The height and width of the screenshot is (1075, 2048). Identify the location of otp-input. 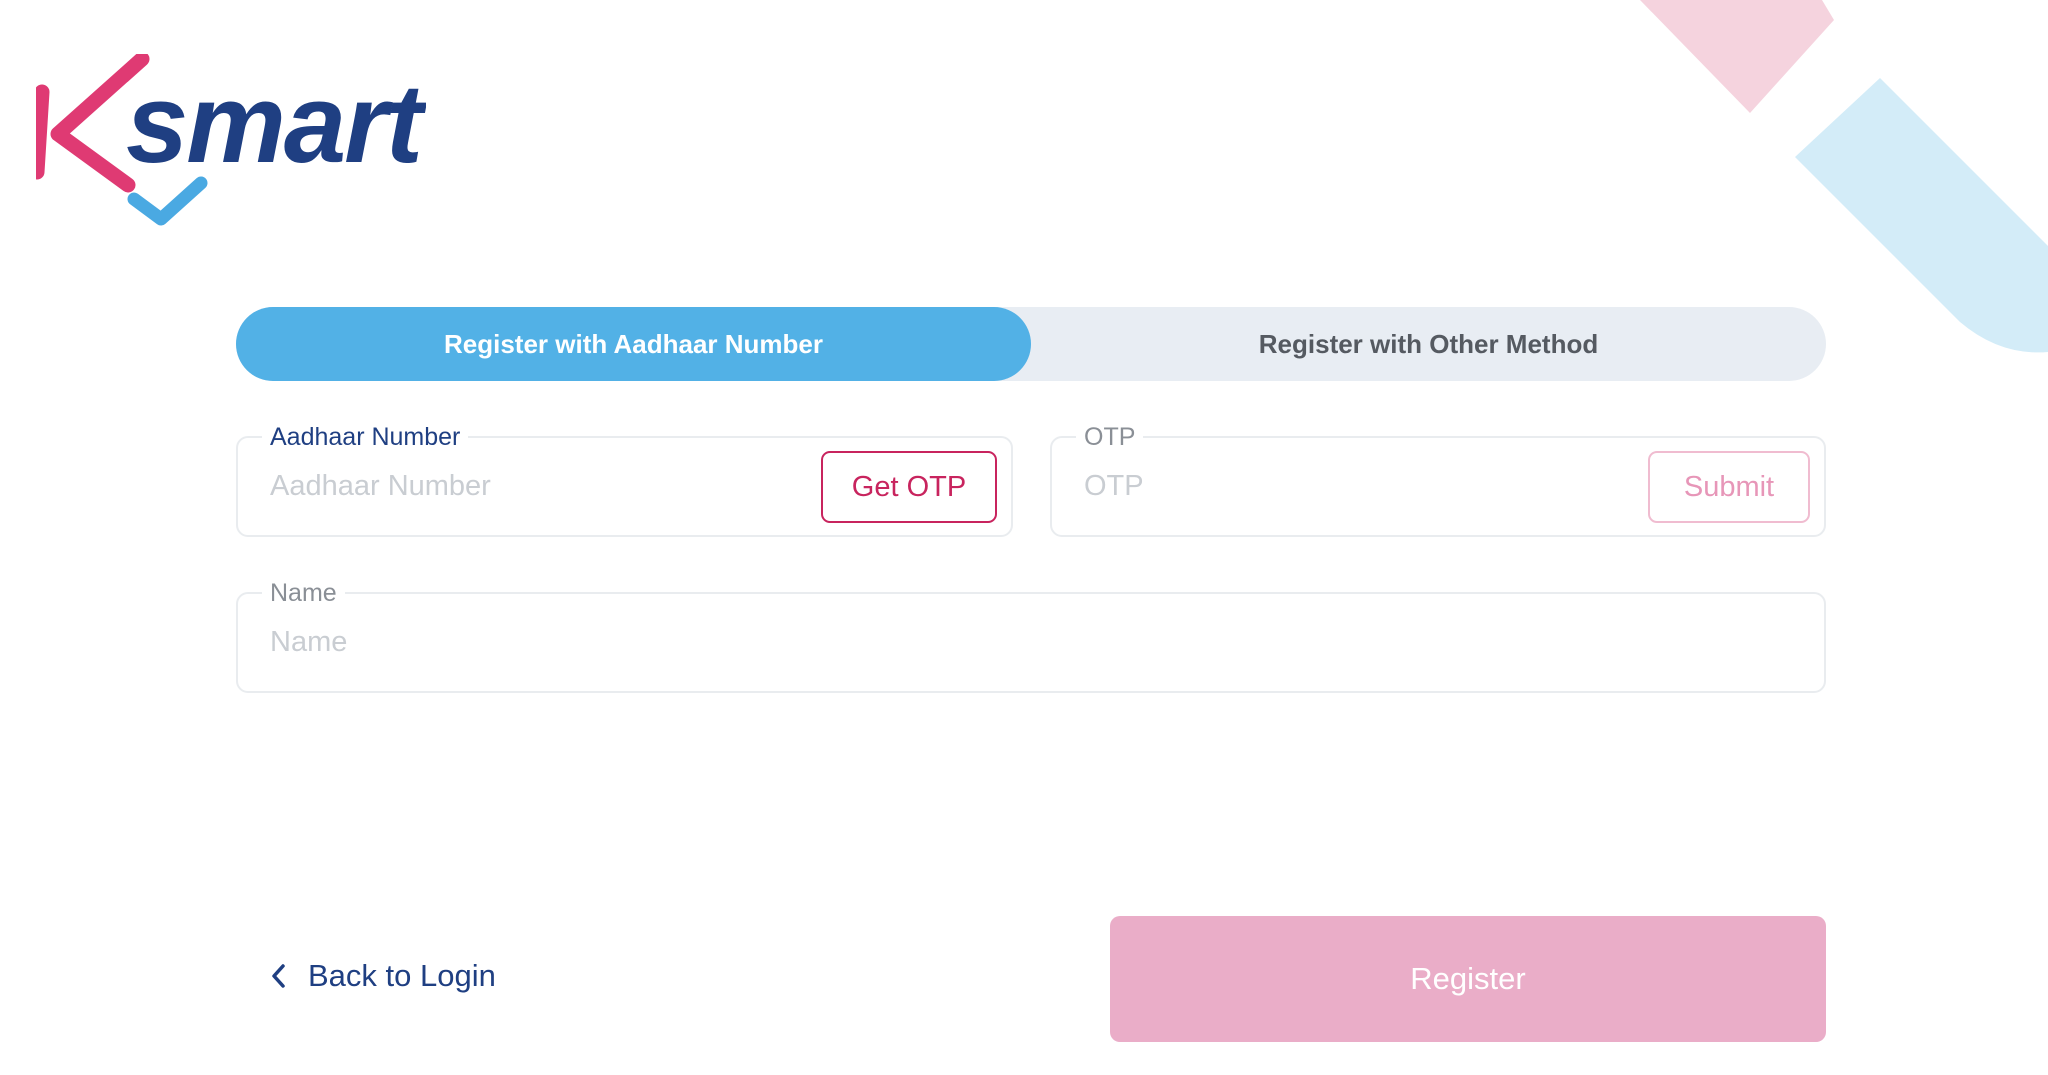
(1354, 486).